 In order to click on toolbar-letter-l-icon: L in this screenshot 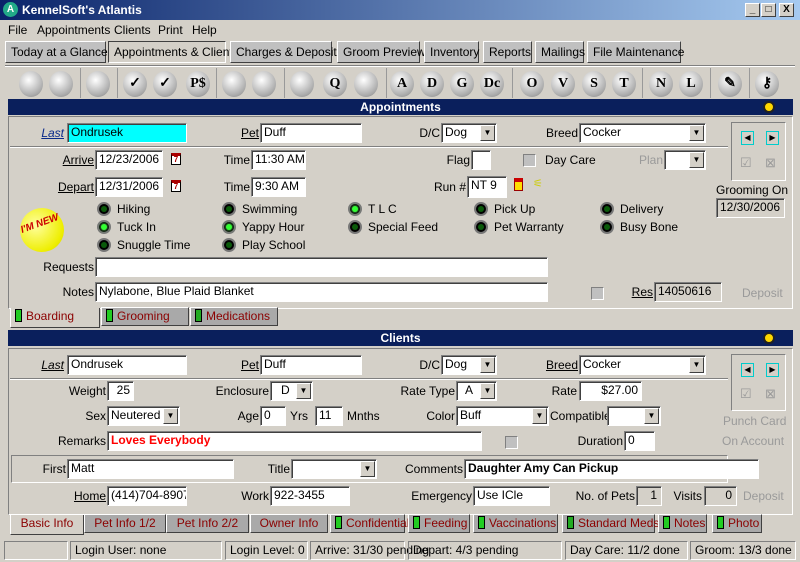, I will do `click(691, 84)`.